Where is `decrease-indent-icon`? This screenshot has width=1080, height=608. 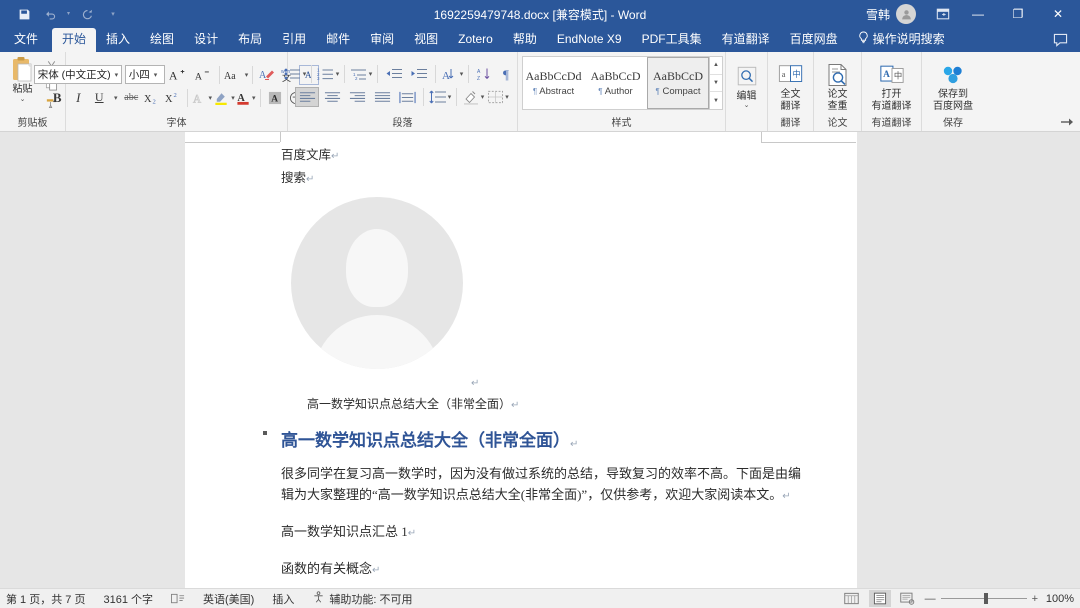
decrease-indent-icon is located at coordinates (394, 74).